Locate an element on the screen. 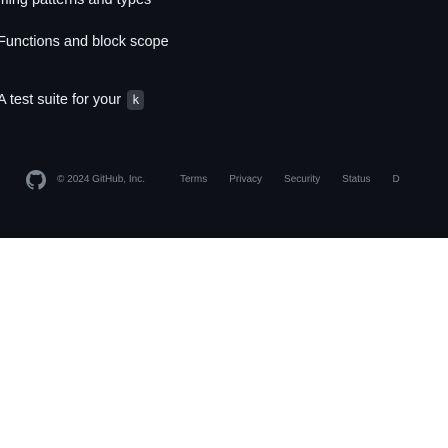 The image size is (448, 448). footer-link-docs: D is located at coordinates (396, 180).